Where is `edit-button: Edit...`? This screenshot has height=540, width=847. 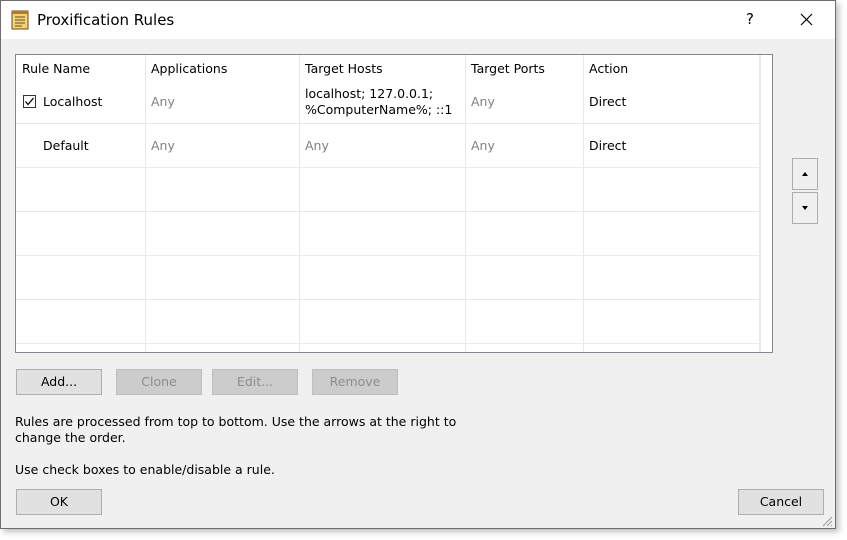
edit-button: Edit... is located at coordinates (255, 382).